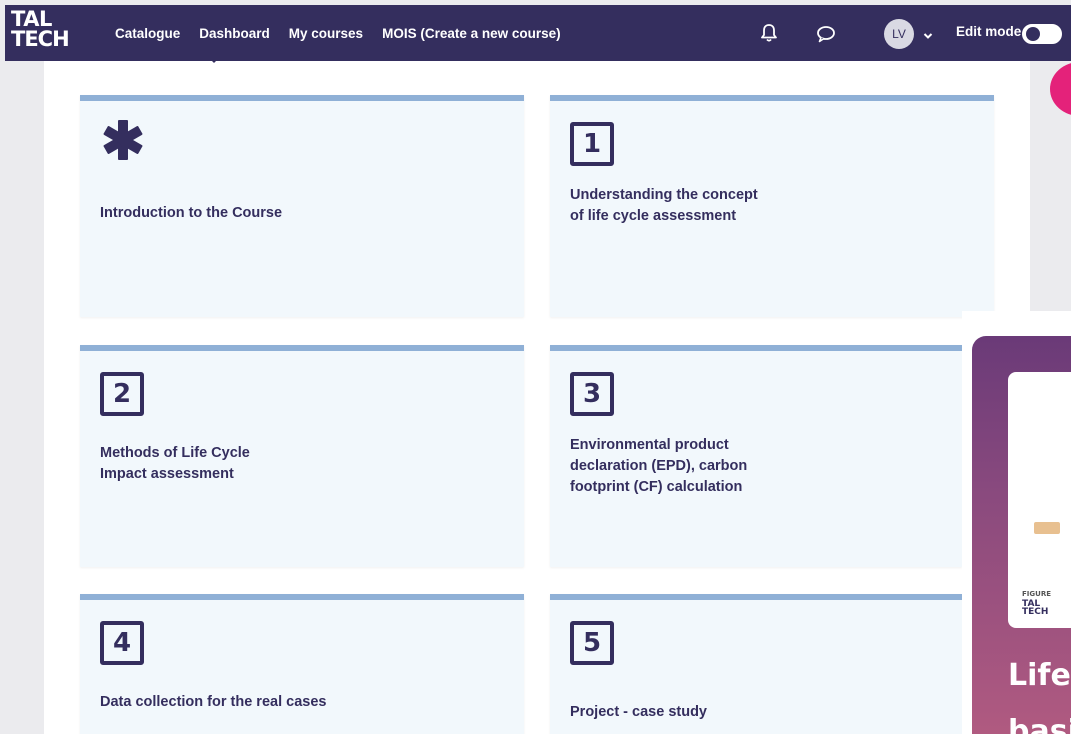  What do you see at coordinates (123, 142) in the screenshot?
I see `asterisk-icon` at bounding box center [123, 142].